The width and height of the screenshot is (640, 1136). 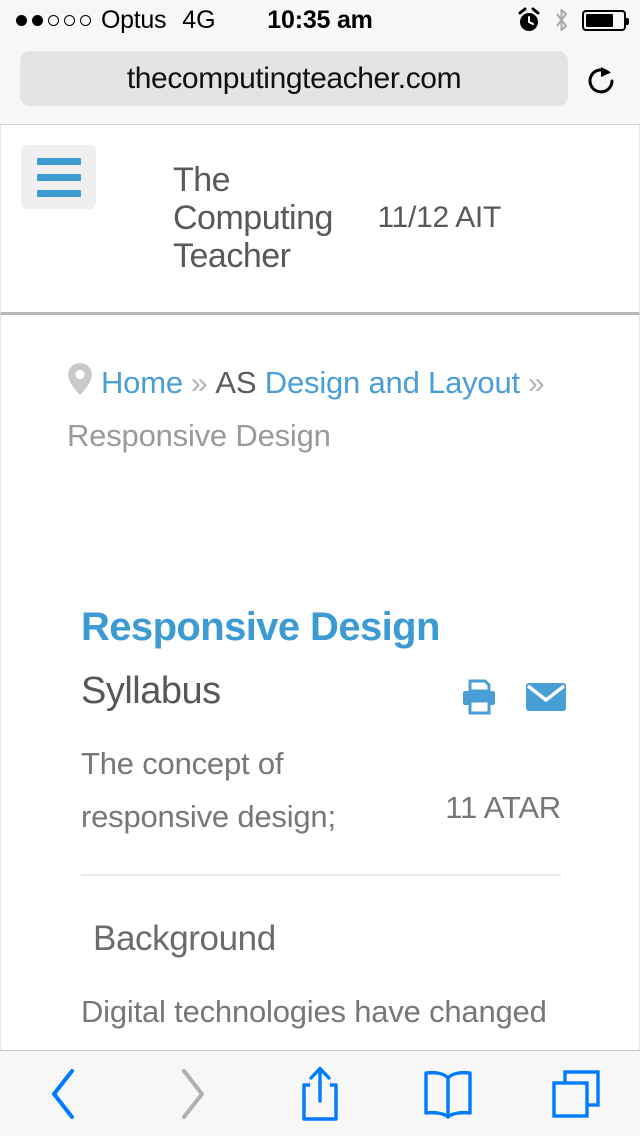 I want to click on share-icon, so click(x=320, y=1093).